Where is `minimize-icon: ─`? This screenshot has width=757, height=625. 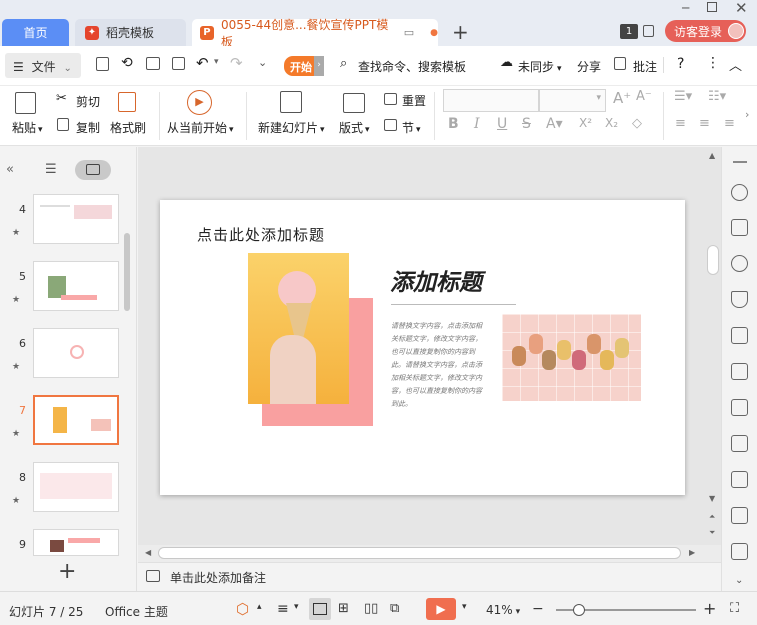
minimize-icon: ─ is located at coordinates (685, 8).